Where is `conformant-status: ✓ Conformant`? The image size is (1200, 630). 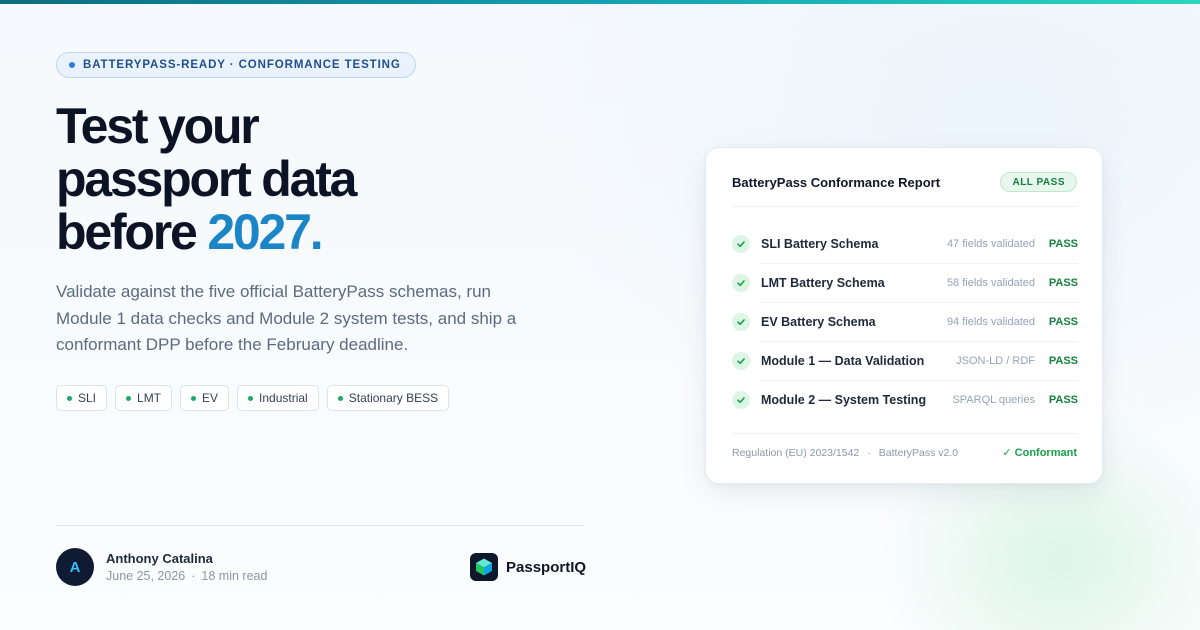 conformant-status: ✓ Conformant is located at coordinates (1039, 453).